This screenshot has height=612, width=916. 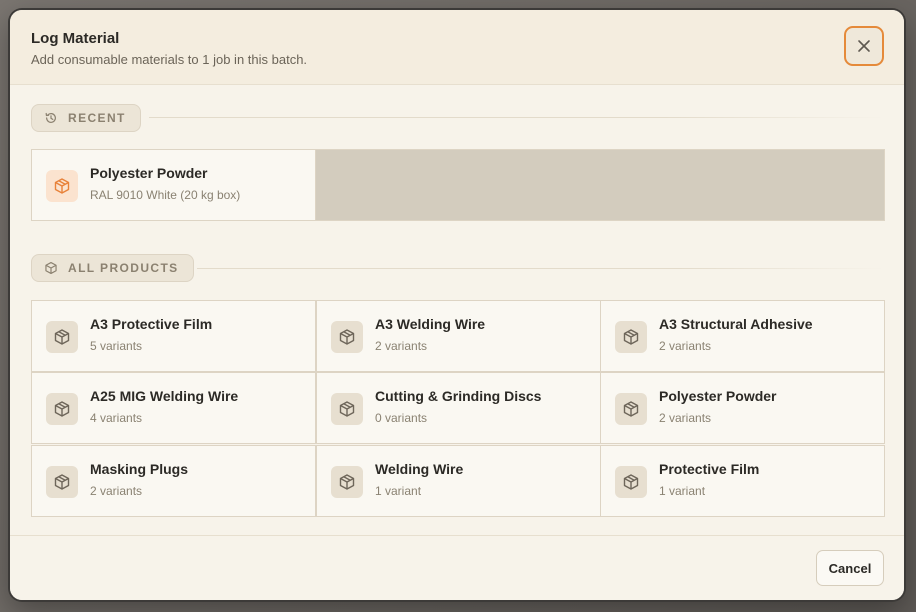 I want to click on product-name: A3 Protective Film, so click(x=151, y=324).